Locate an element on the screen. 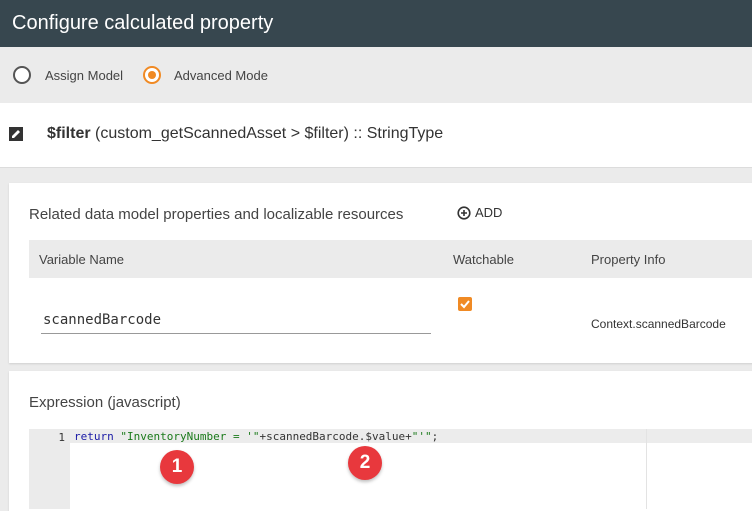  line-number: 1 is located at coordinates (61, 437).